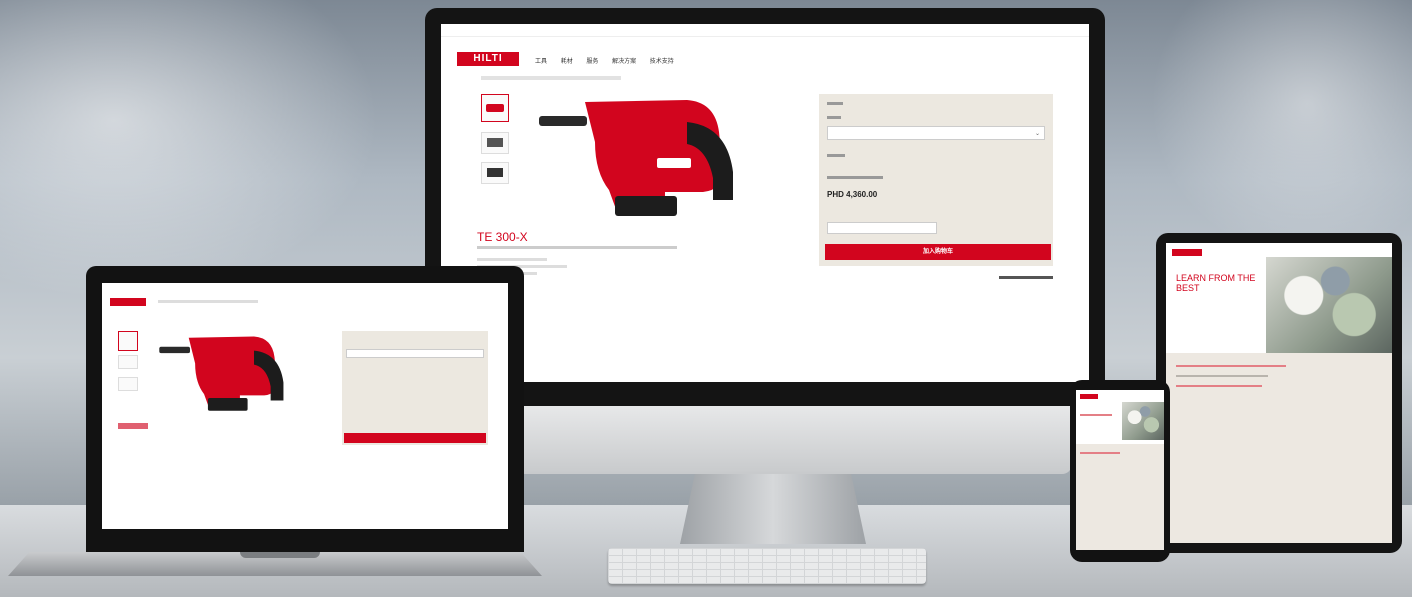 This screenshot has height=597, width=1412. What do you see at coordinates (773, 509) in the screenshot?
I see `monitor-stand` at bounding box center [773, 509].